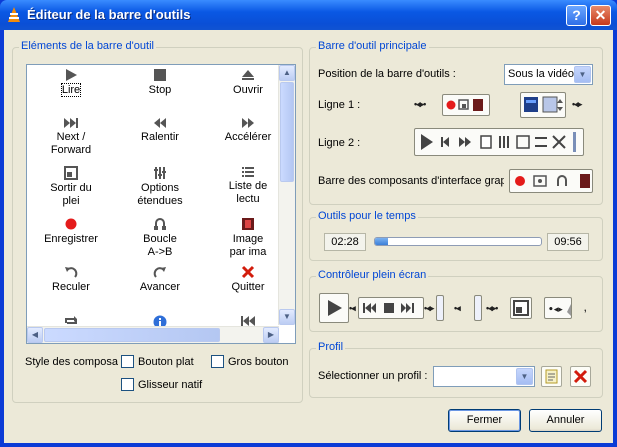  I want to click on style-label: Style des composa, so click(71, 362).